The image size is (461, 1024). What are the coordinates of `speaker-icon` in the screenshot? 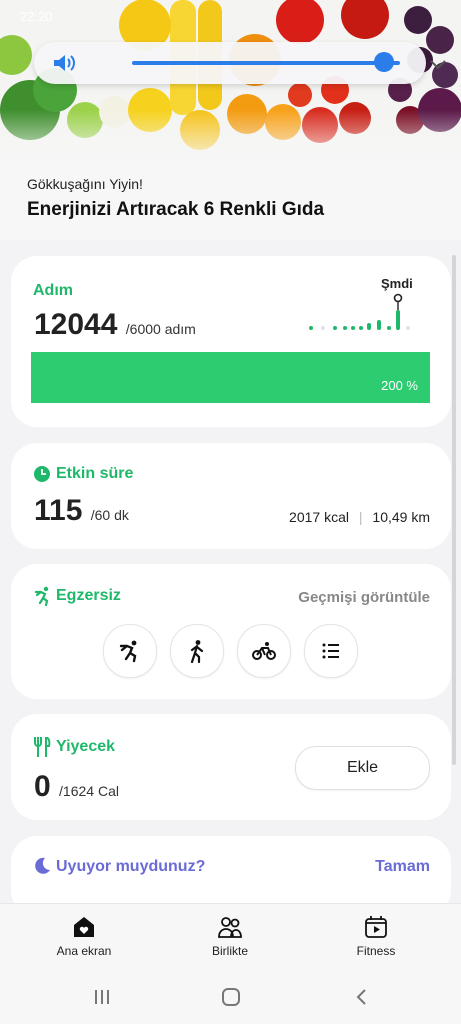 It's located at (64, 63).